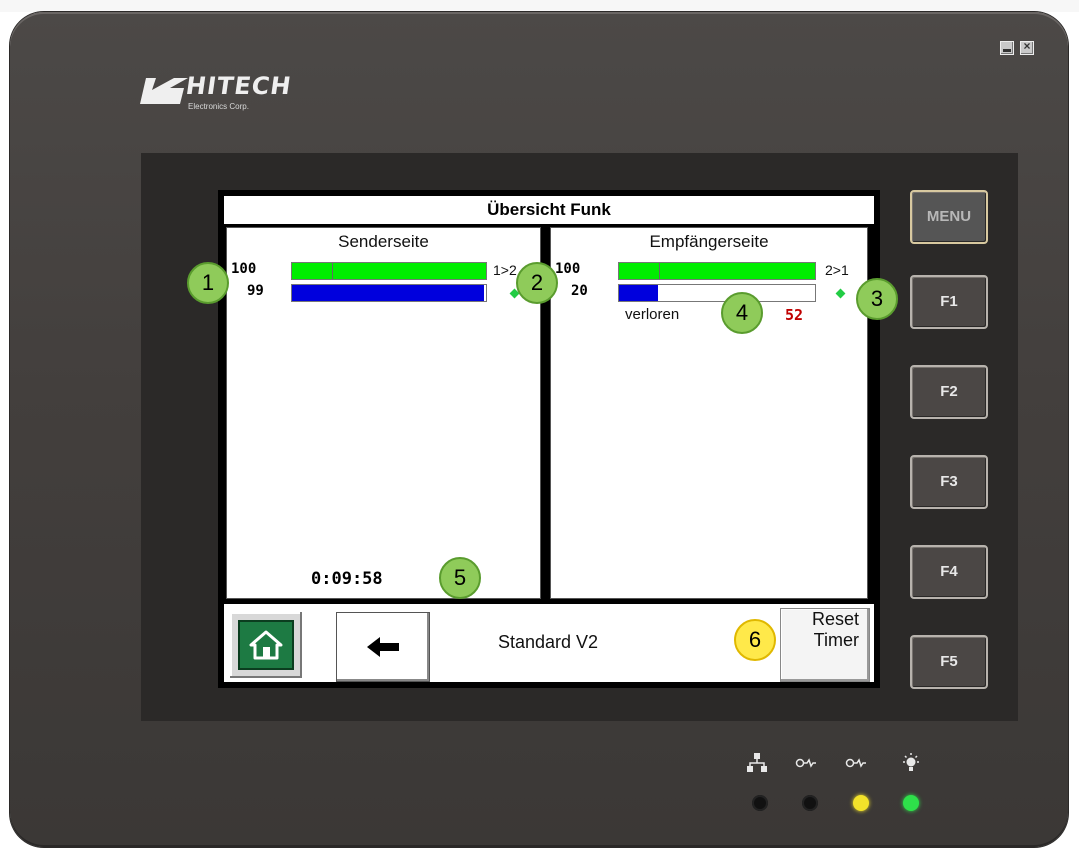 This screenshot has height=853, width=1079. I want to click on receiver-bottom-value: 20, so click(579, 291).